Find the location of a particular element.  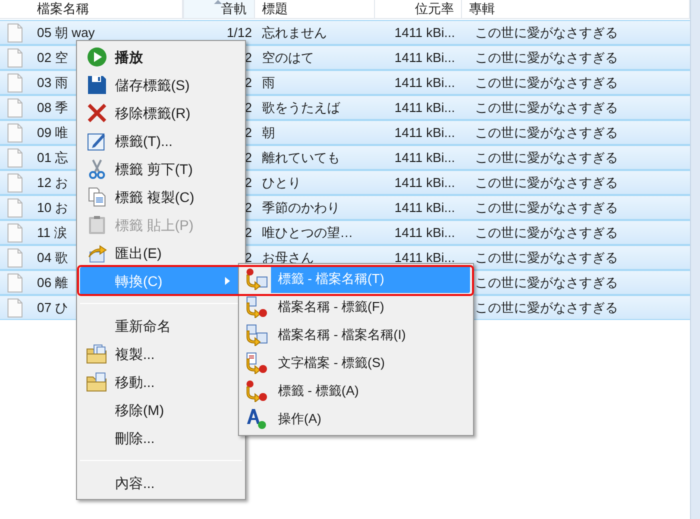

table-cell-text: 離れていても is located at coordinates (301, 157).